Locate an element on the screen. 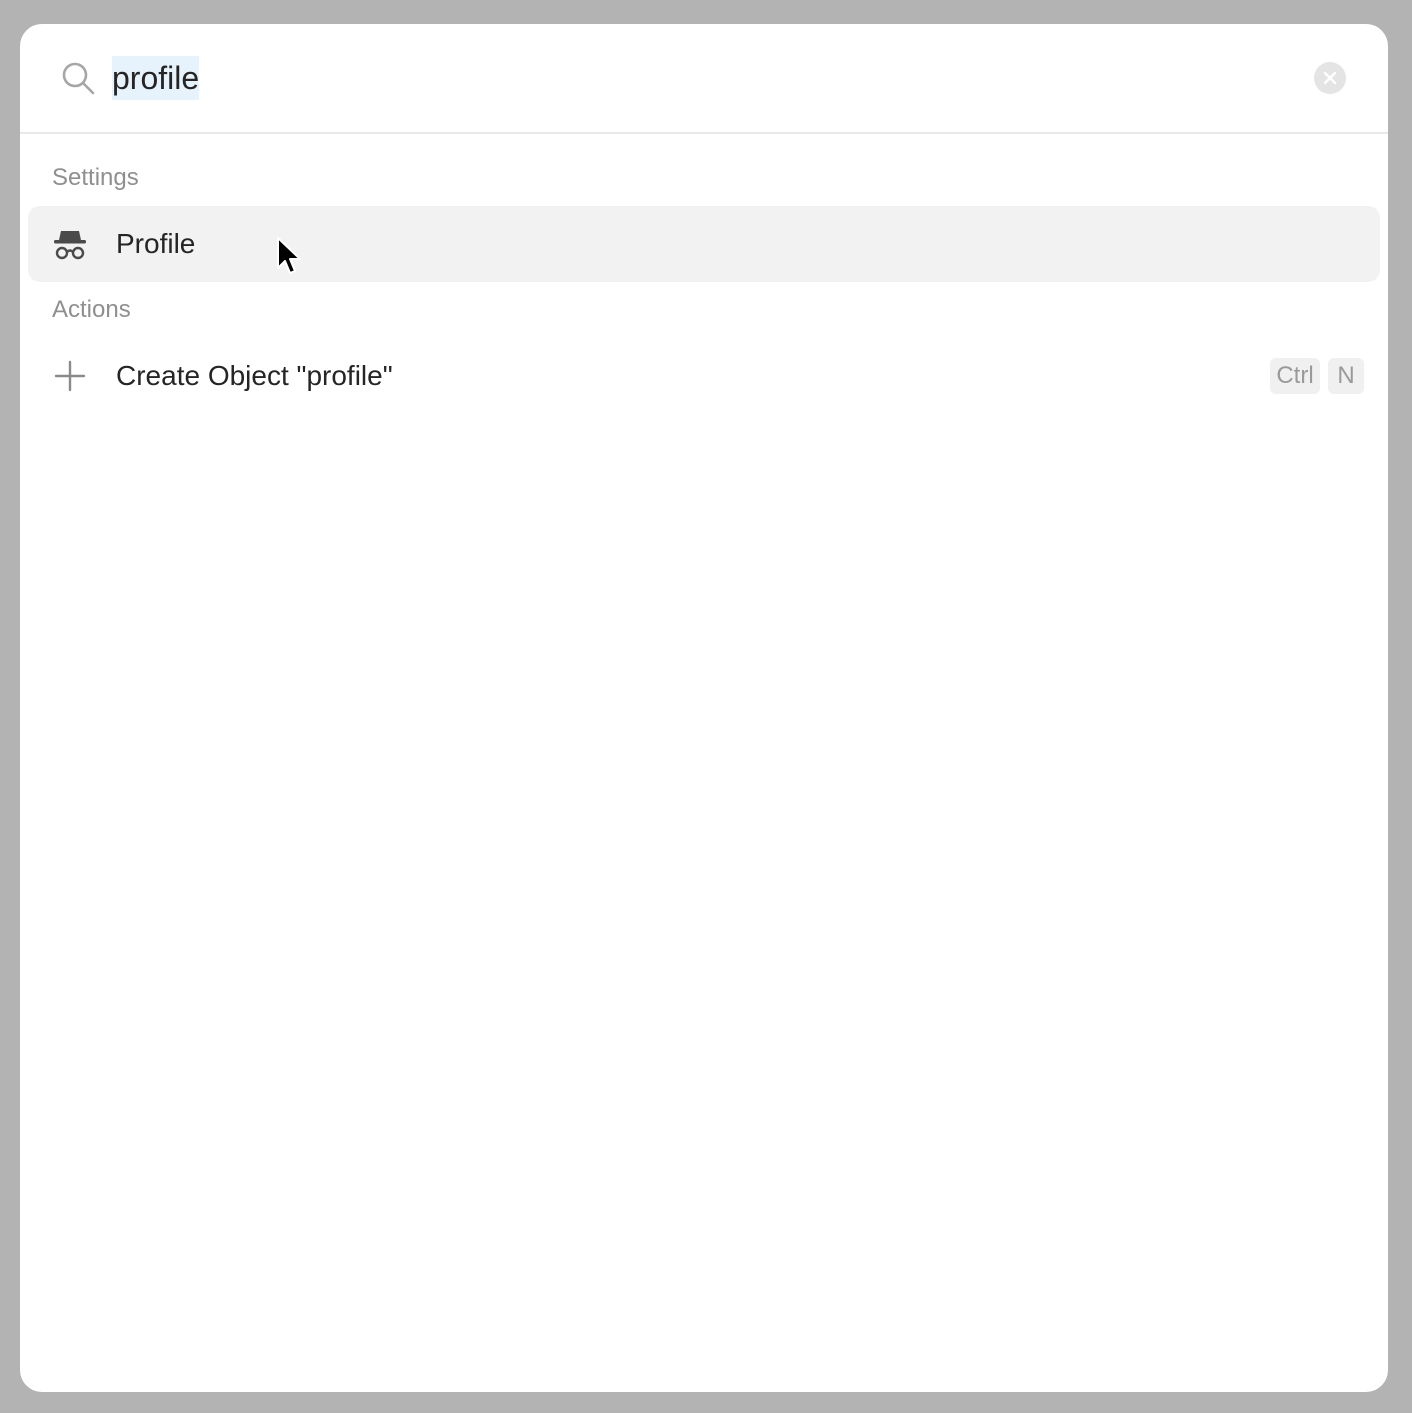 This screenshot has width=1412, height=1413. close-icon is located at coordinates (1330, 78).